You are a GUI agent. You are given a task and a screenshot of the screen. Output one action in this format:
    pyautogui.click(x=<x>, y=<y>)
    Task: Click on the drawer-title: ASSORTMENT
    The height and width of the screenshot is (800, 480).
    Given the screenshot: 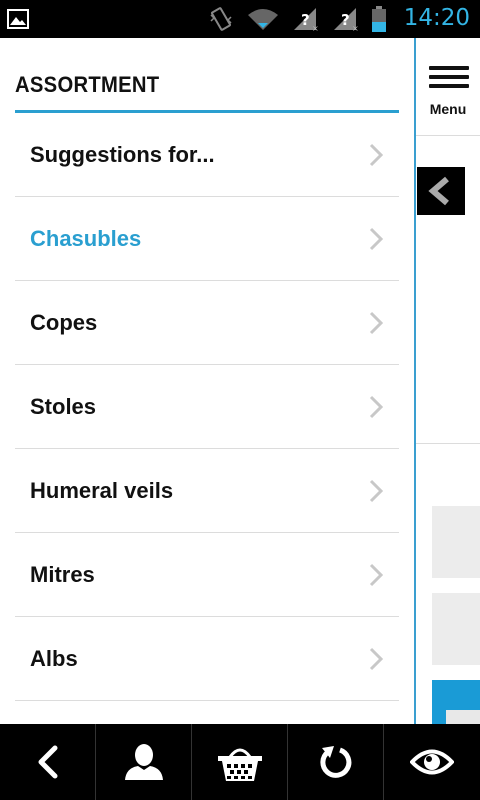 What is the action you would take?
    pyautogui.click(x=87, y=84)
    